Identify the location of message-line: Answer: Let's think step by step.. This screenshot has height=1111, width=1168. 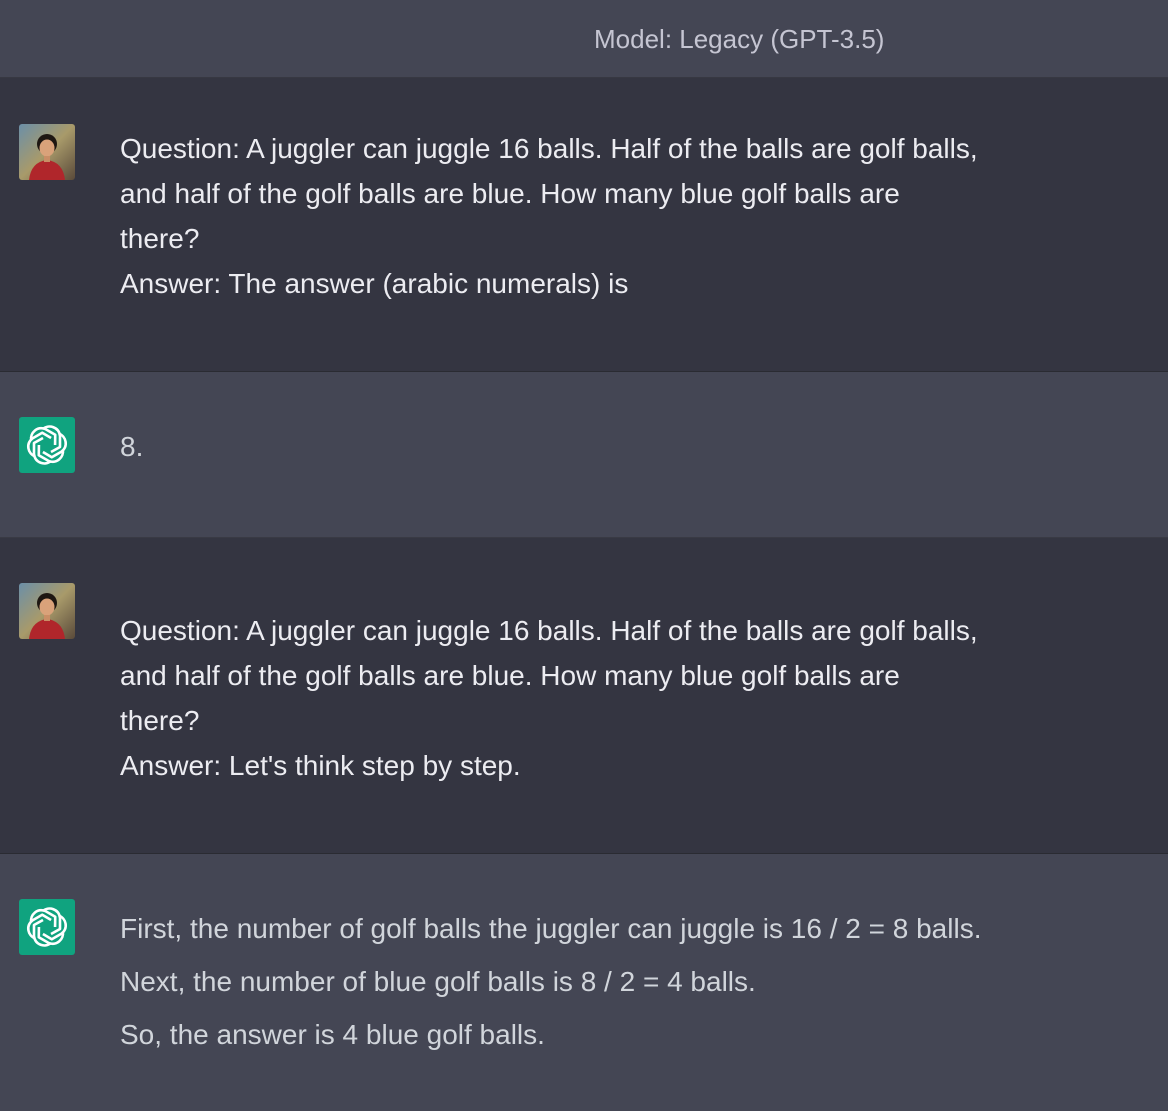
(320, 765).